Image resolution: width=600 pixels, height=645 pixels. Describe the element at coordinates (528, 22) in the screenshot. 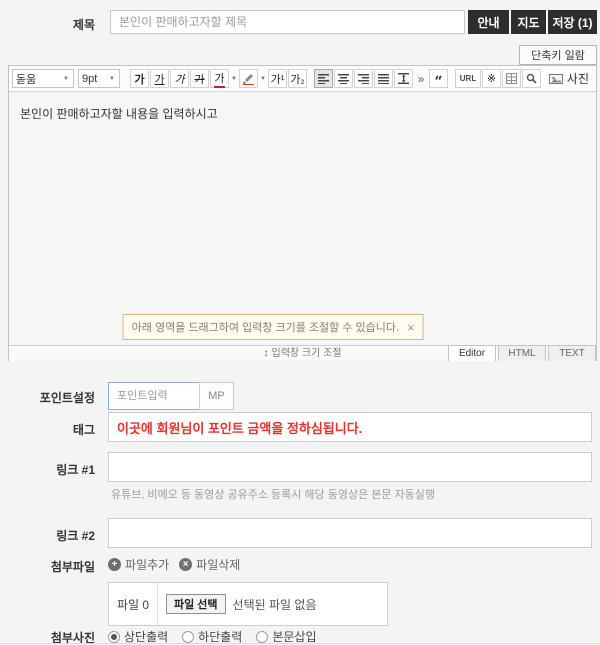

I see `map-button: 지도` at that location.